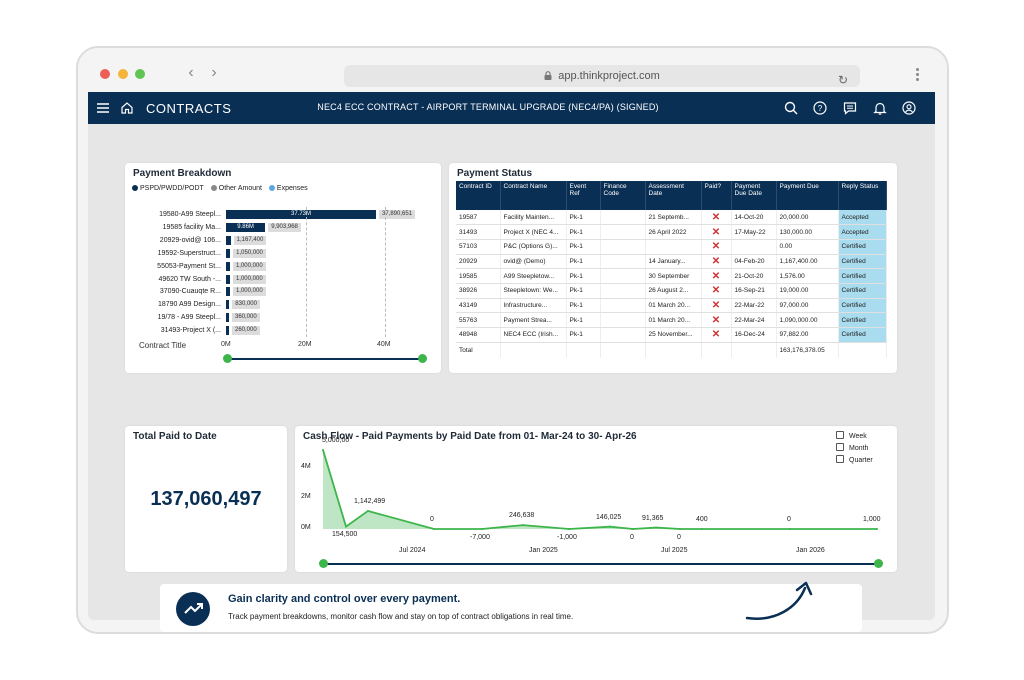 The image size is (1024, 680). I want to click on x-tick-label: Jul 2025, so click(674, 550).